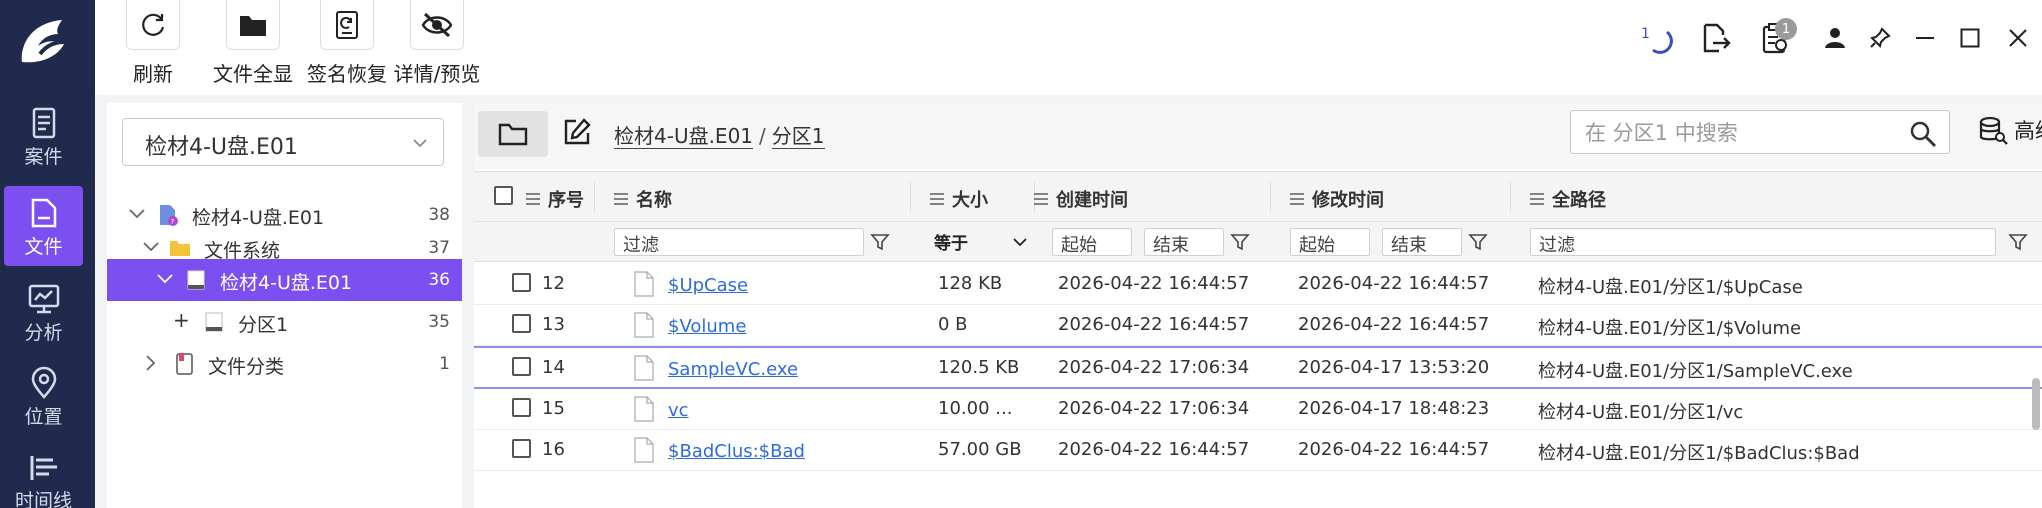 This screenshot has height=508, width=2042. I want to click on evidence-select: 检材4-U盘.E01, so click(283, 142).